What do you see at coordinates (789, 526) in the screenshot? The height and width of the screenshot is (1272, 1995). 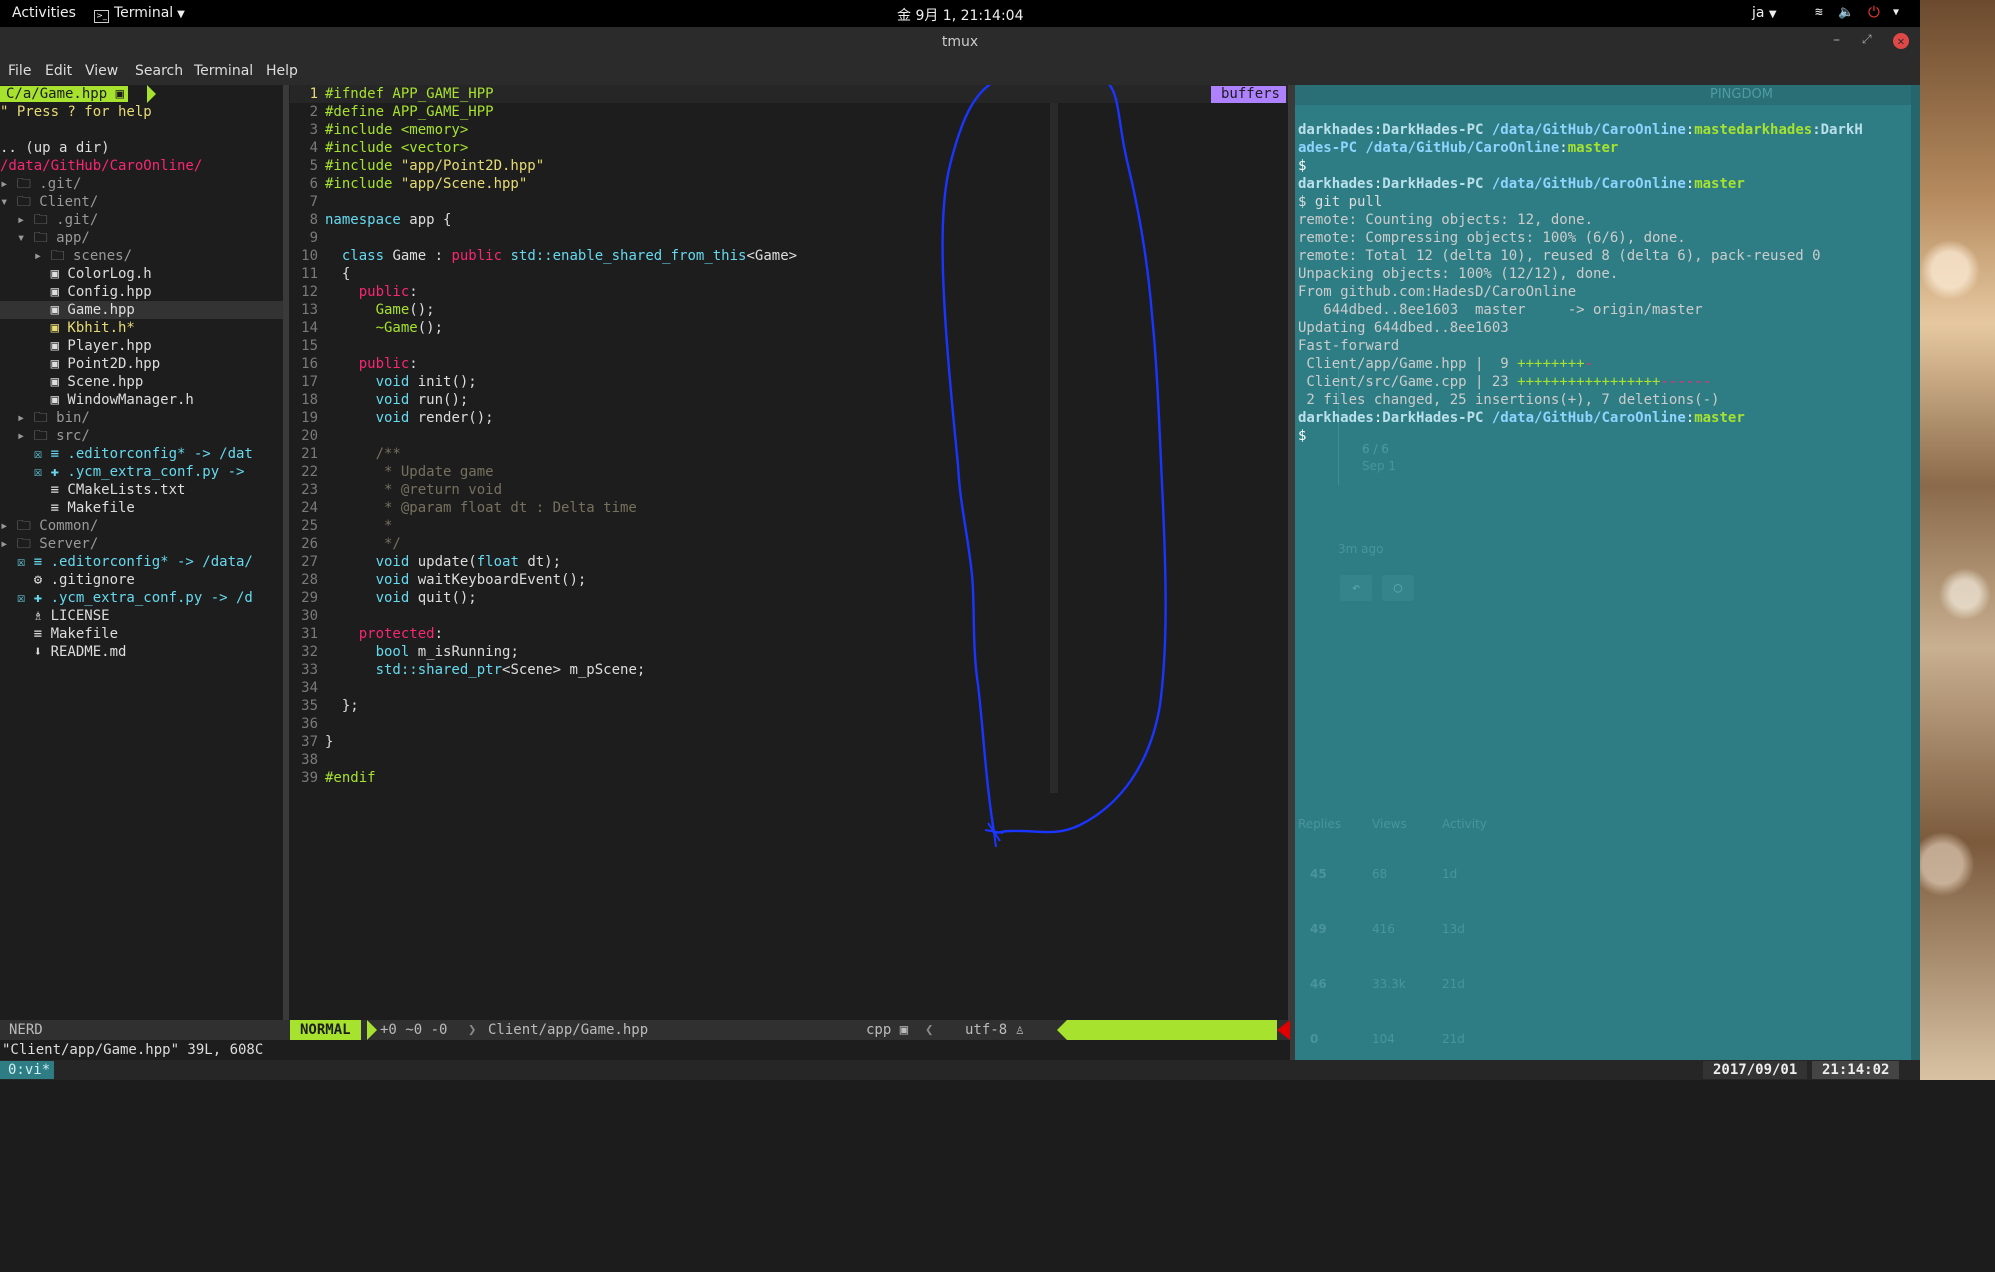 I see `code-line: 25 *` at bounding box center [789, 526].